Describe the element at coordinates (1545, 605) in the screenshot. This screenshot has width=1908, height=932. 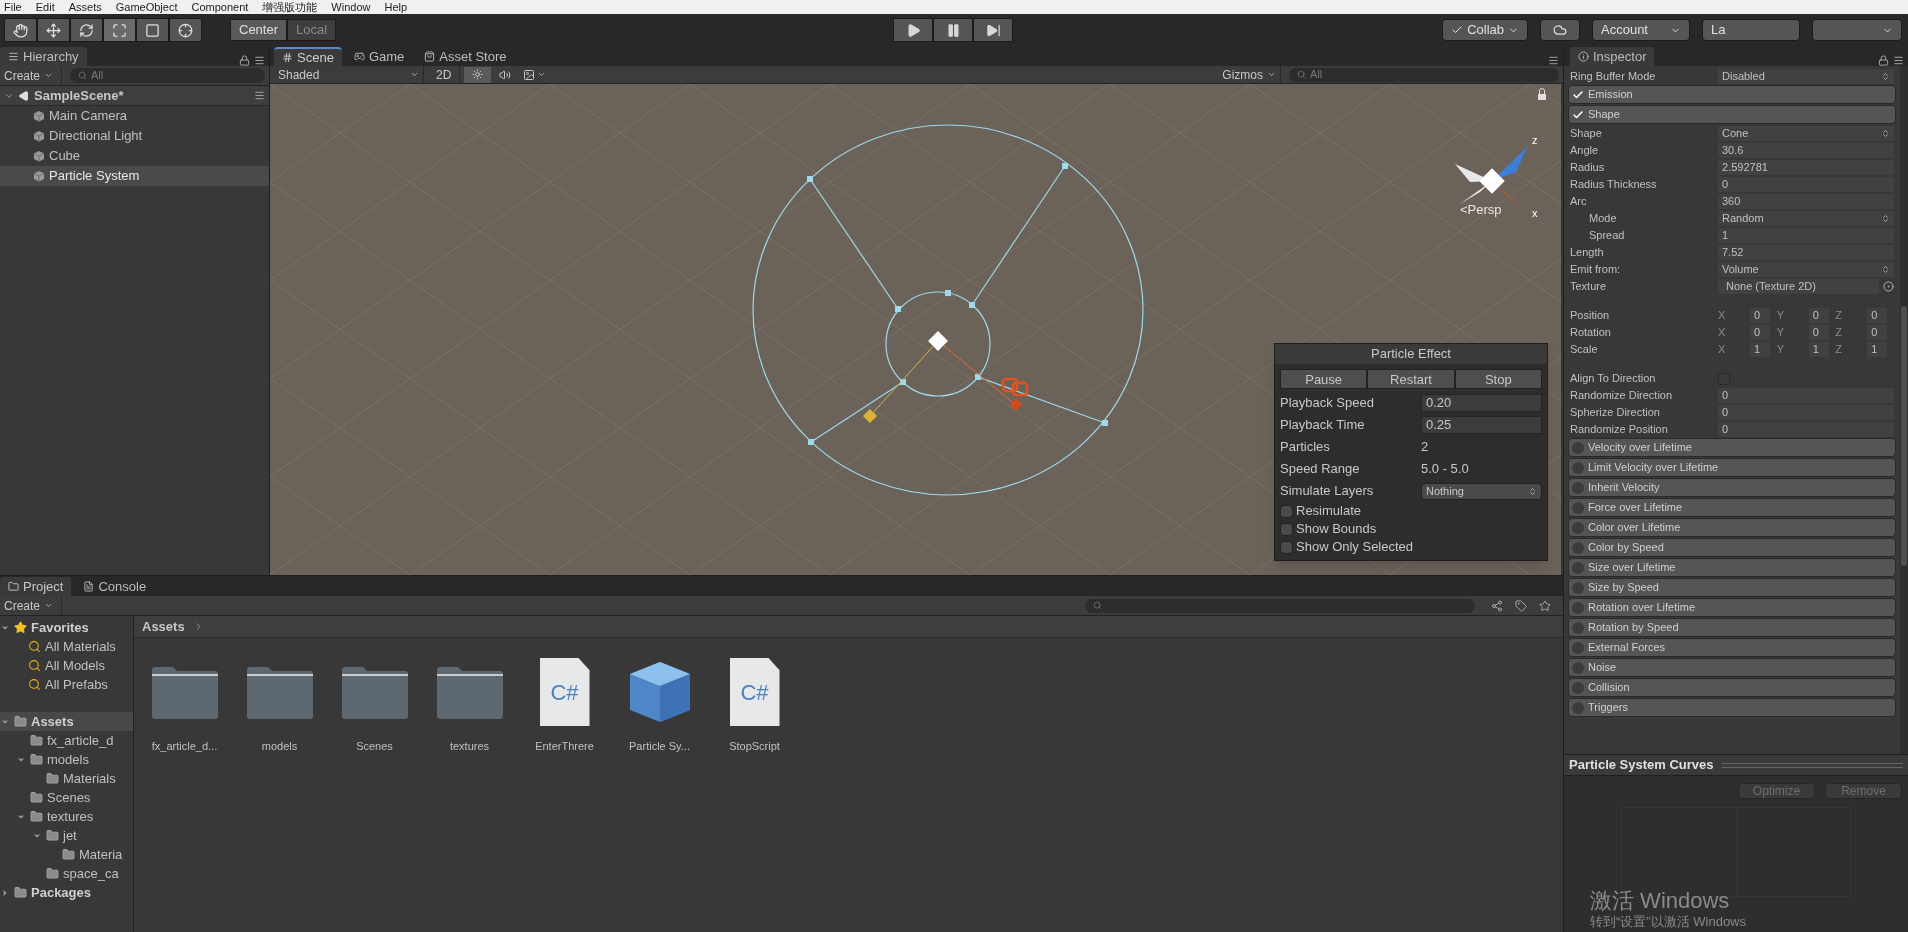
I see `star-icon` at that location.